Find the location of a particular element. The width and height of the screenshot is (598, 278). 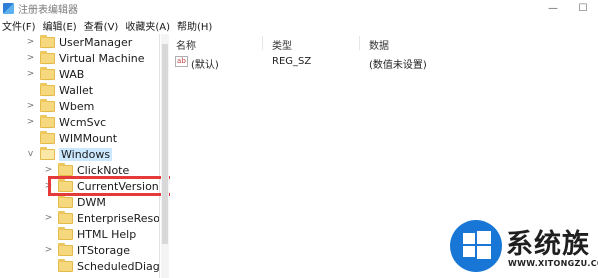

tree-item-wbem: > Wbem is located at coordinates (60, 106).